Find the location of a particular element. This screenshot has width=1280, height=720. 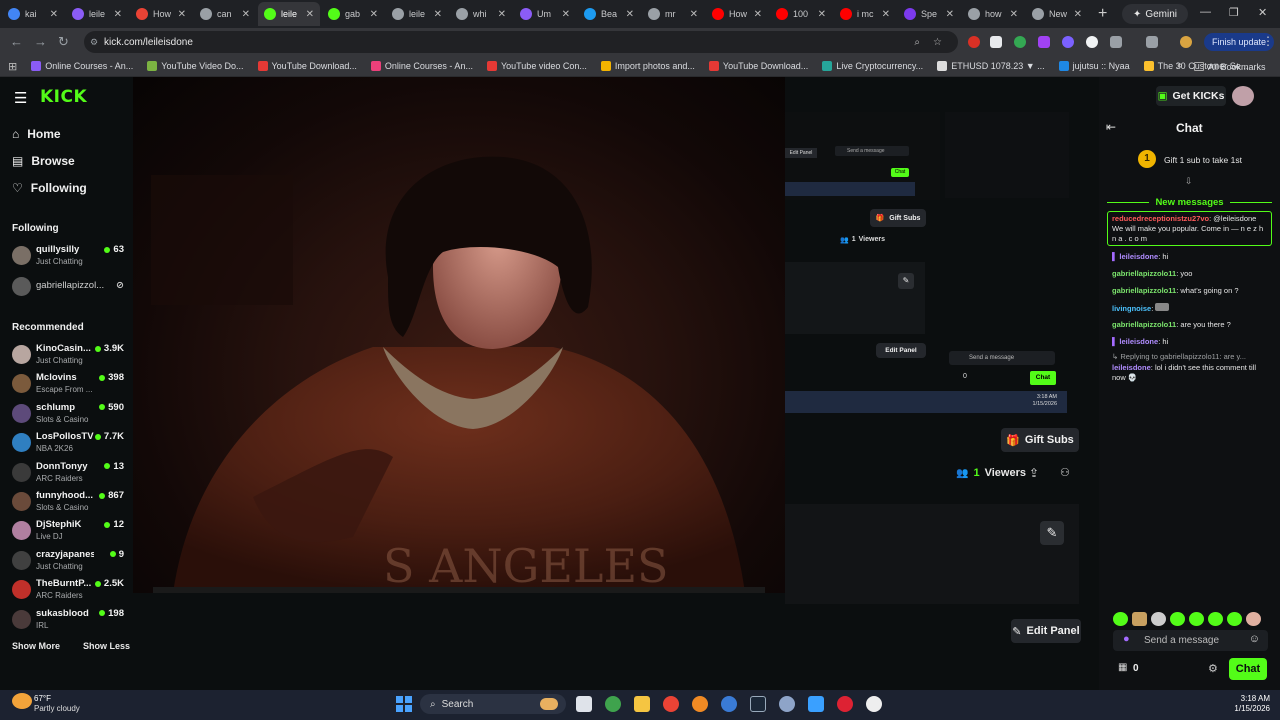

new-tab-icon: + is located at coordinates (1102, 14).